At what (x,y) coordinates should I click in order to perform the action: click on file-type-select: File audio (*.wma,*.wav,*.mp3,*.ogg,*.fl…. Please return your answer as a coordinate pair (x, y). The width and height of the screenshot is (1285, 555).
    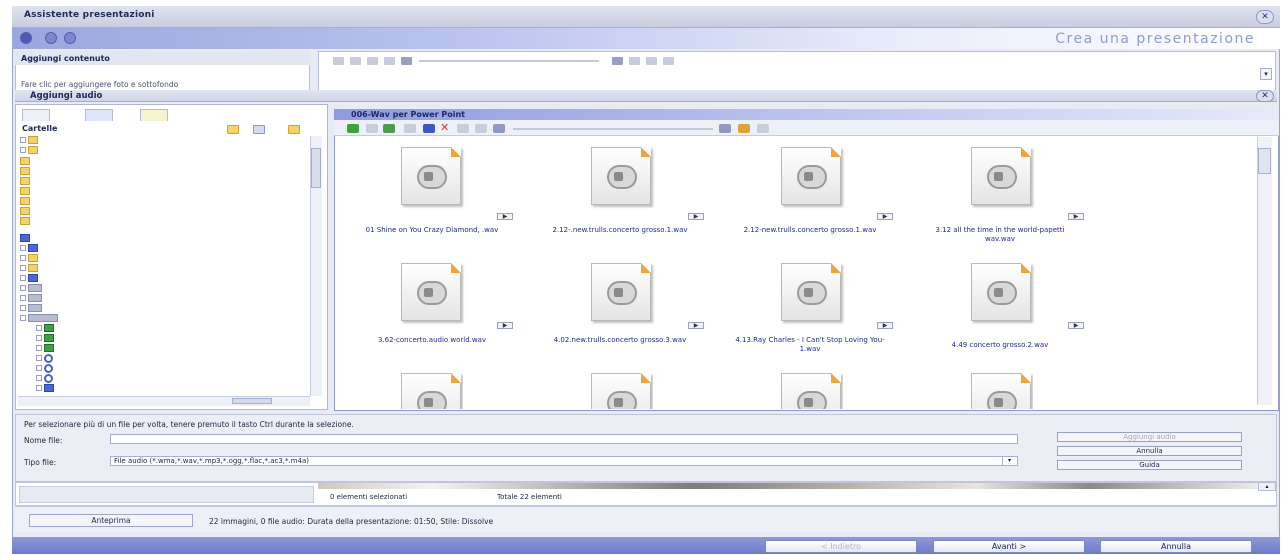
    Looking at the image, I should click on (564, 461).